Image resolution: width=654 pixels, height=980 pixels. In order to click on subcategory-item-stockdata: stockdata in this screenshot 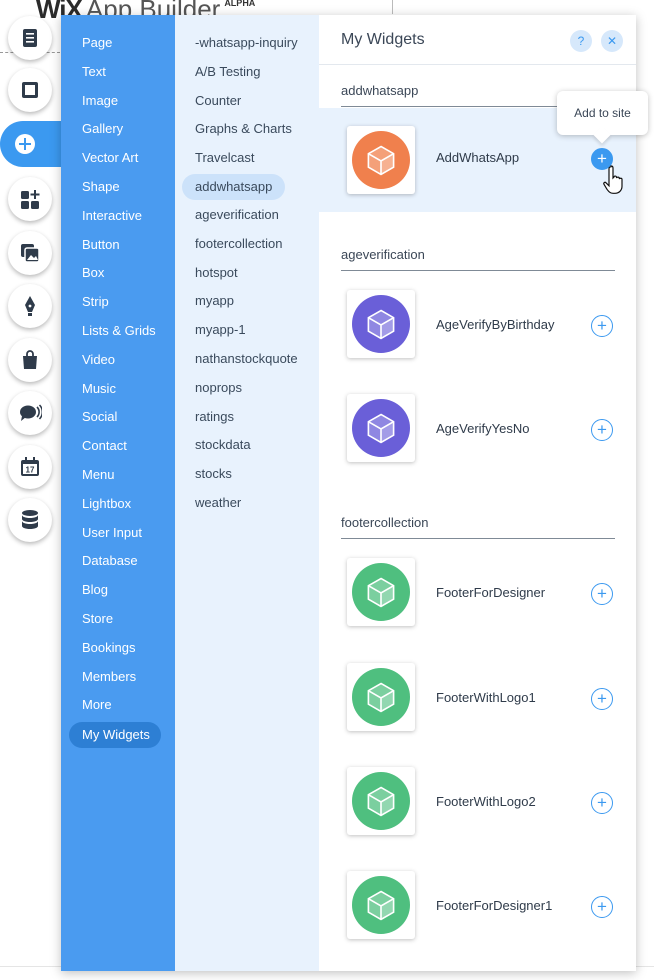, I will do `click(247, 445)`.